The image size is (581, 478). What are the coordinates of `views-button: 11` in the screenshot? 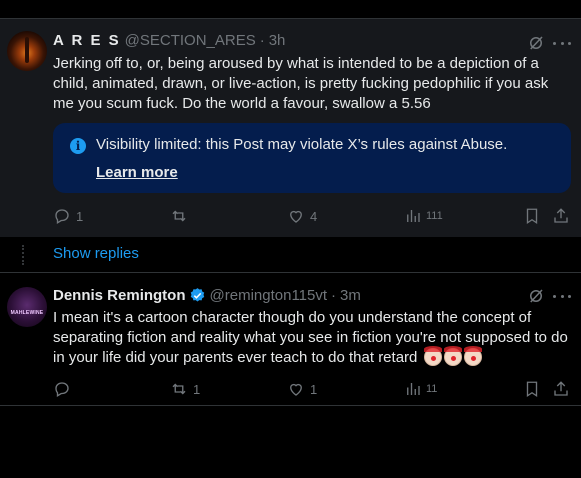 It's located at (420, 389).